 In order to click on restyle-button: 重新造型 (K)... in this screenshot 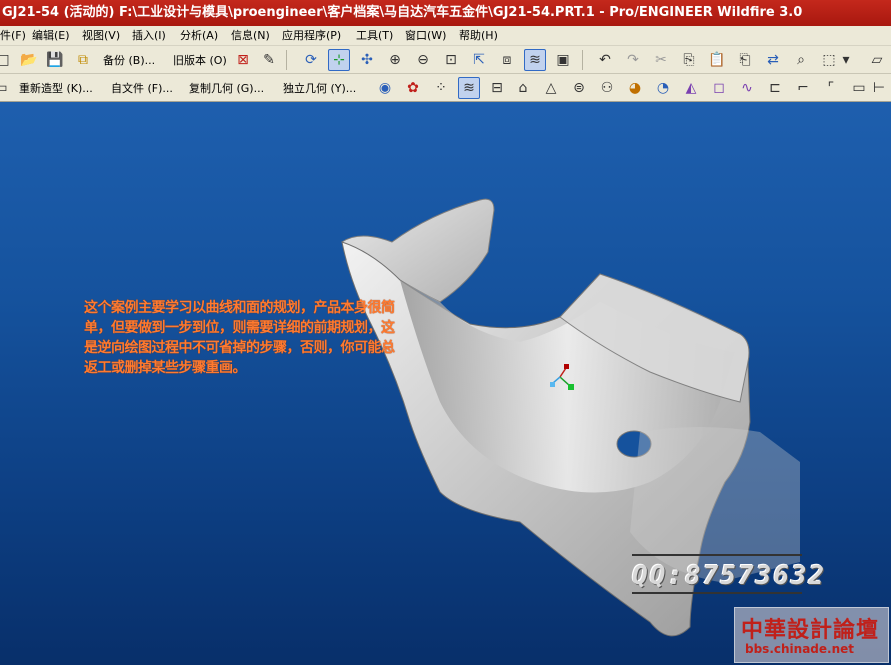, I will do `click(56, 88)`.